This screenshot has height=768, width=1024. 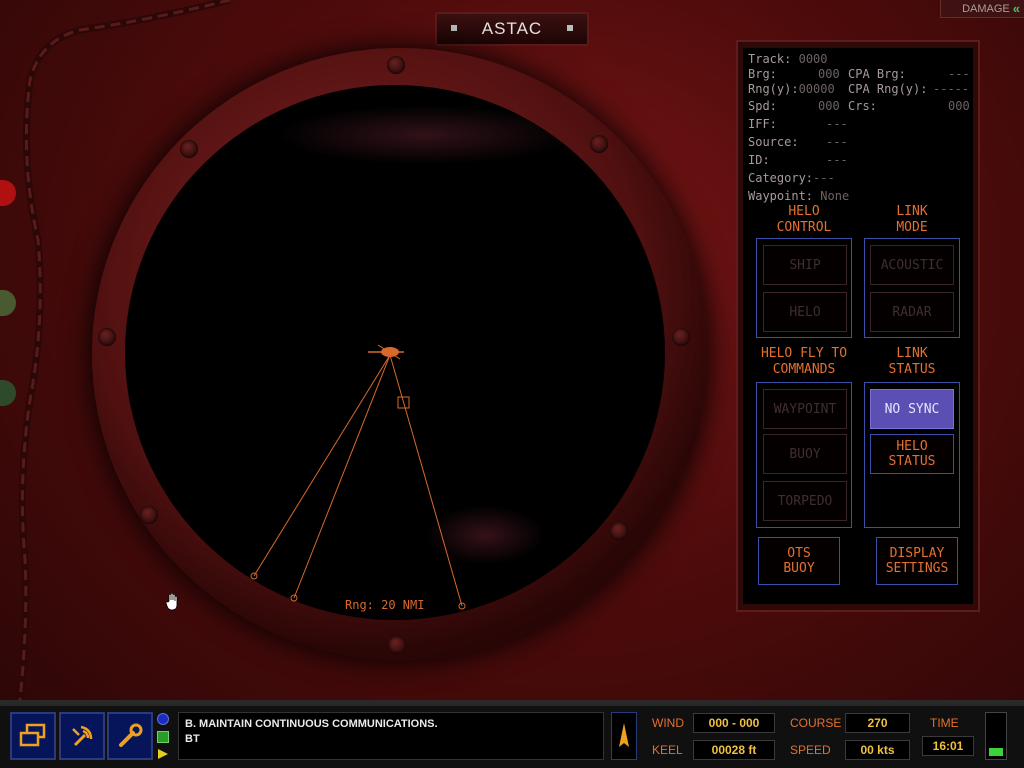 I want to click on no-sync-indicator: NO SYNC, so click(x=912, y=409).